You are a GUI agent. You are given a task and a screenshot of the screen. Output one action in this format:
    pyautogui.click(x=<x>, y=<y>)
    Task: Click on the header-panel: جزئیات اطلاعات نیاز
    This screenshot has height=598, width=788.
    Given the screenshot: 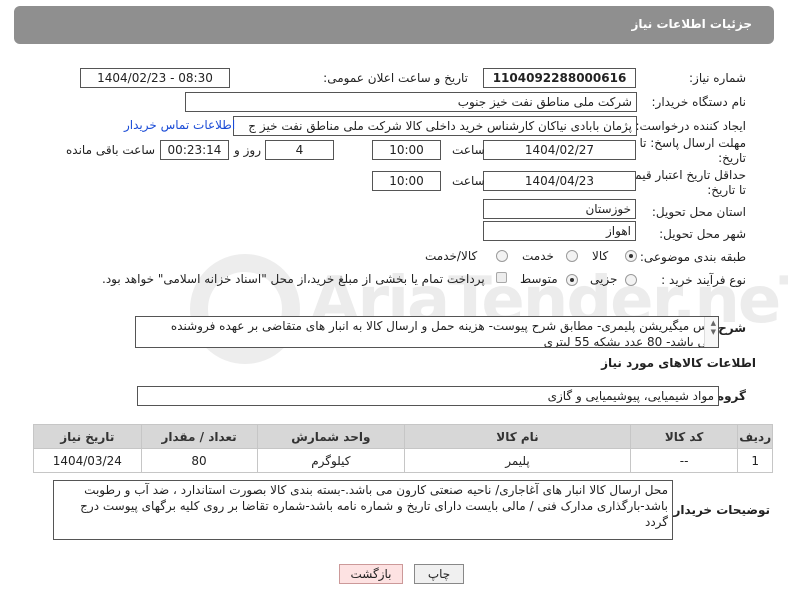 What is the action you would take?
    pyautogui.click(x=394, y=25)
    